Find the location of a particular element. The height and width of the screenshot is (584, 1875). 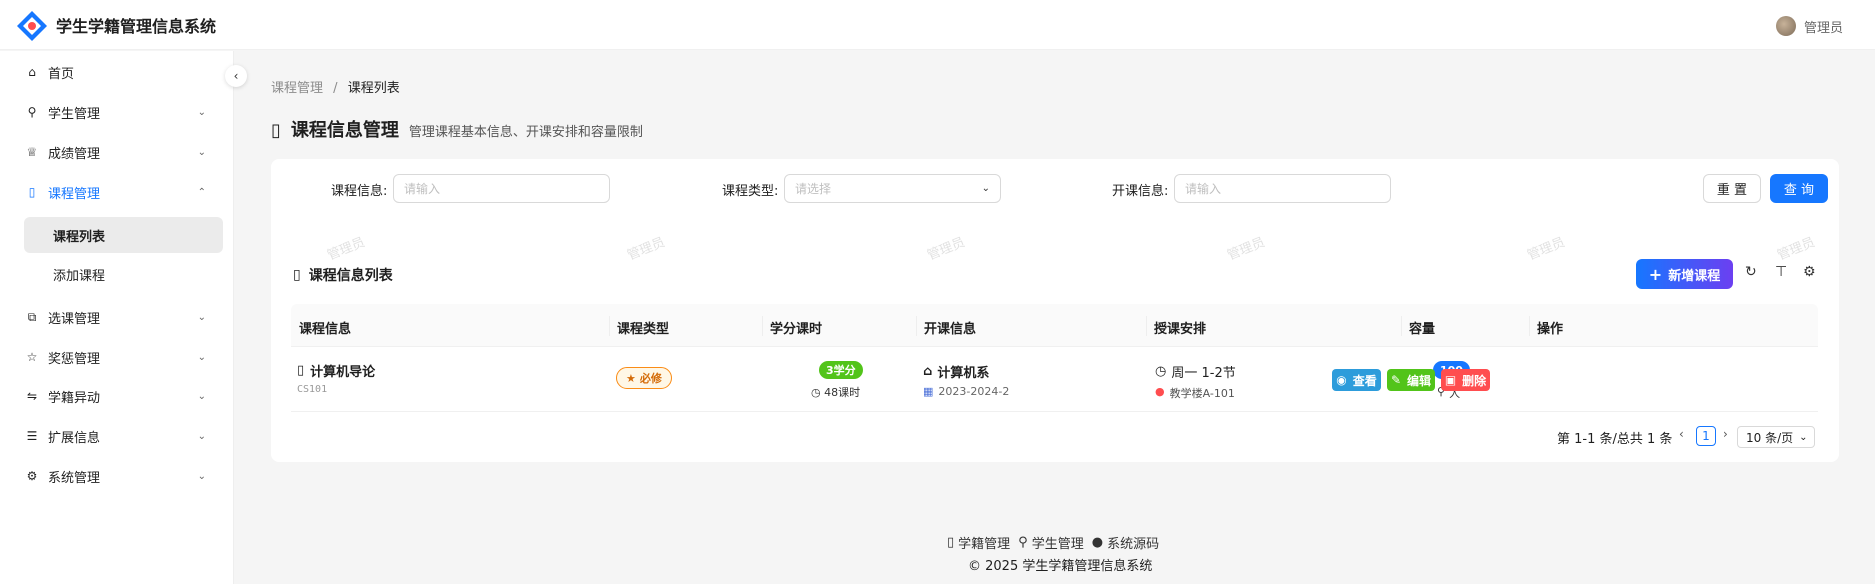

sidebar-item-enrollment: ⧉ 选课管理 ⌄ is located at coordinates (124, 317).